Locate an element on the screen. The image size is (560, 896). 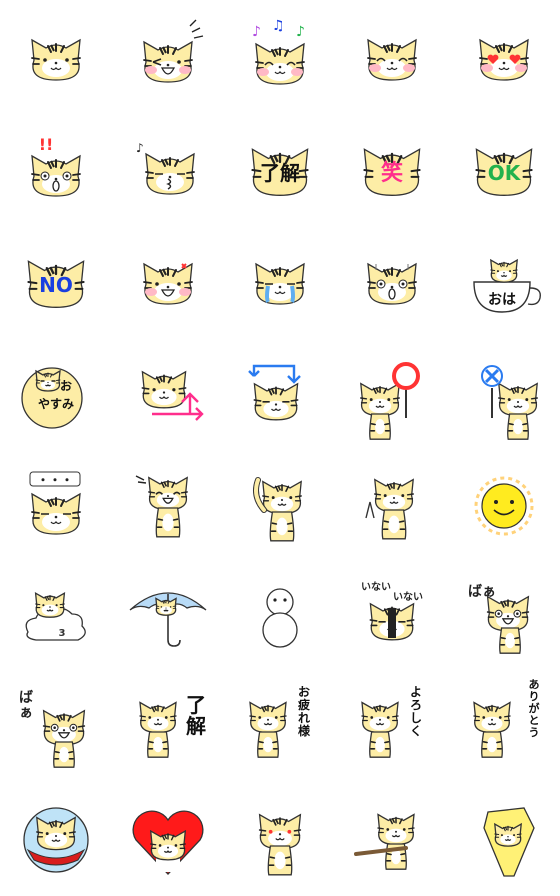
stamp-inai-inai: いない いない is located at coordinates (392, 616).